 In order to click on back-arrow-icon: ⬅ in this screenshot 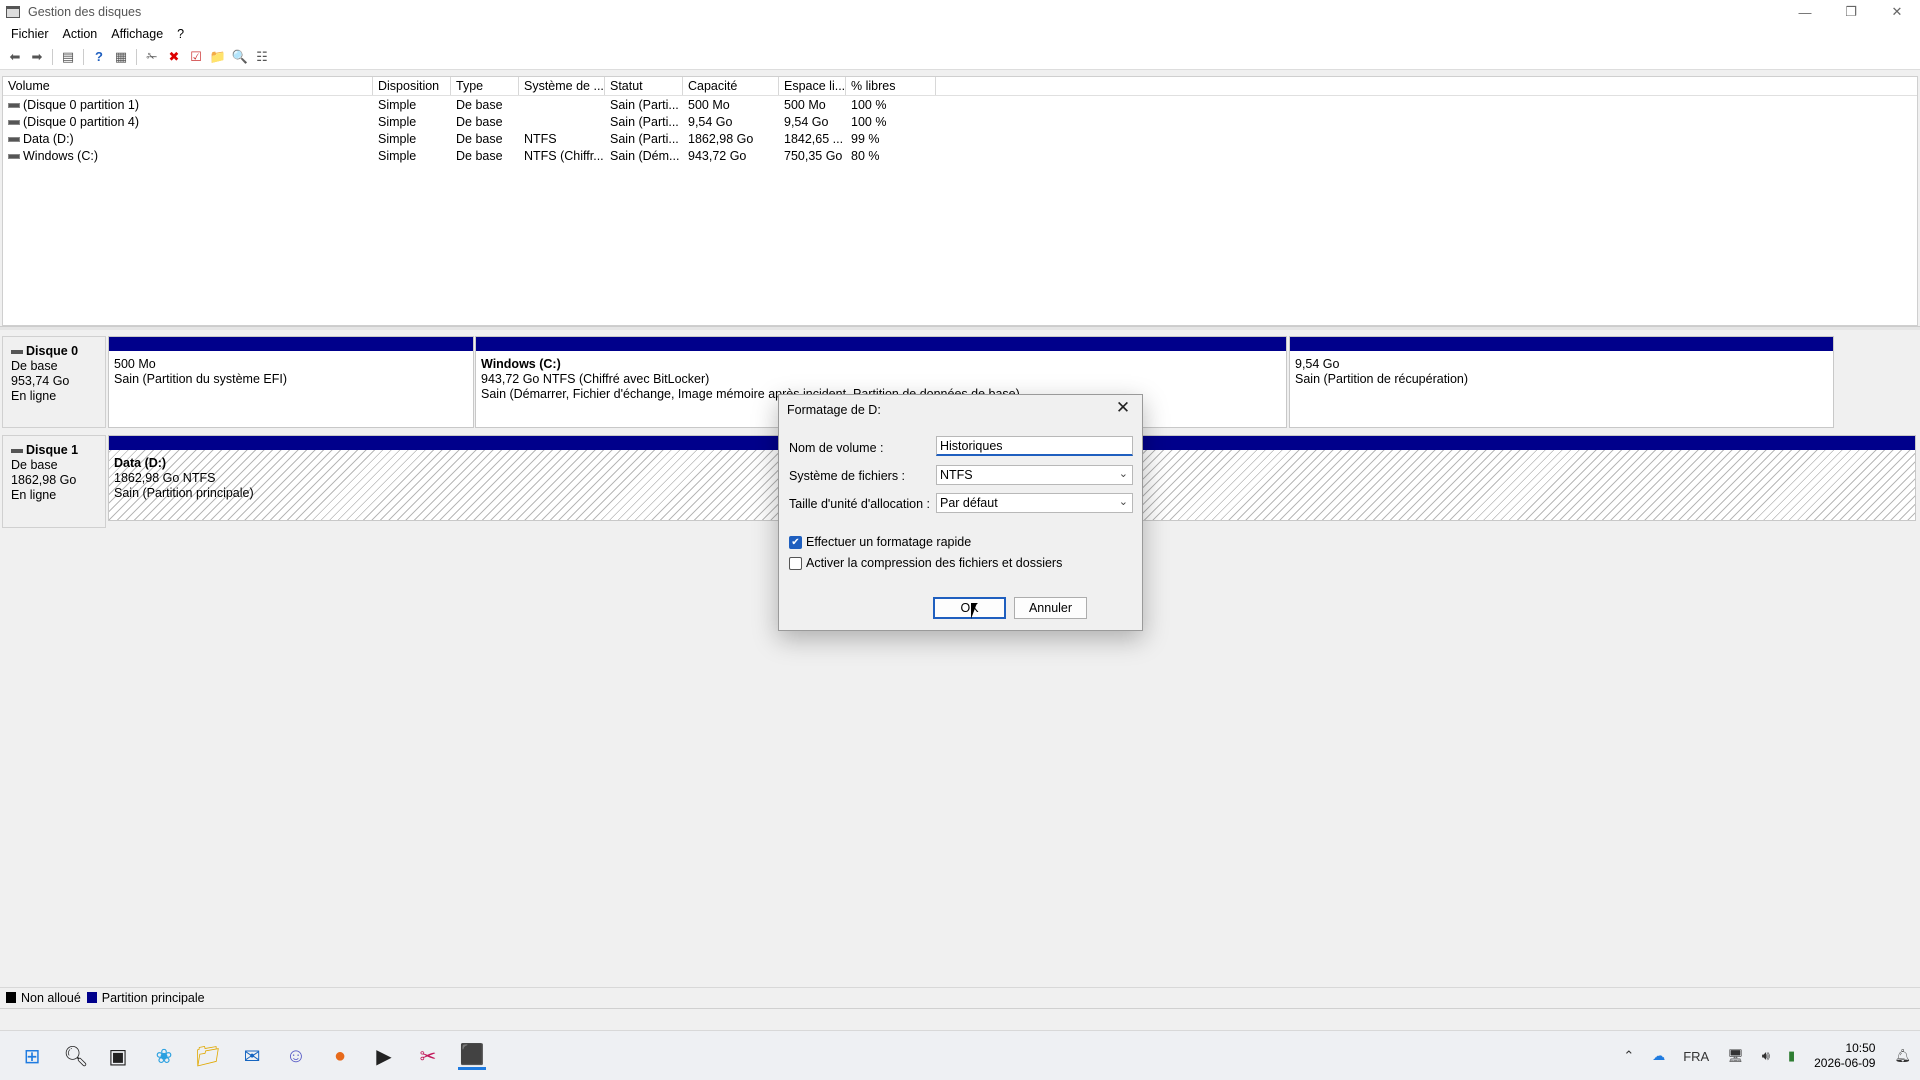, I will do `click(15, 57)`.